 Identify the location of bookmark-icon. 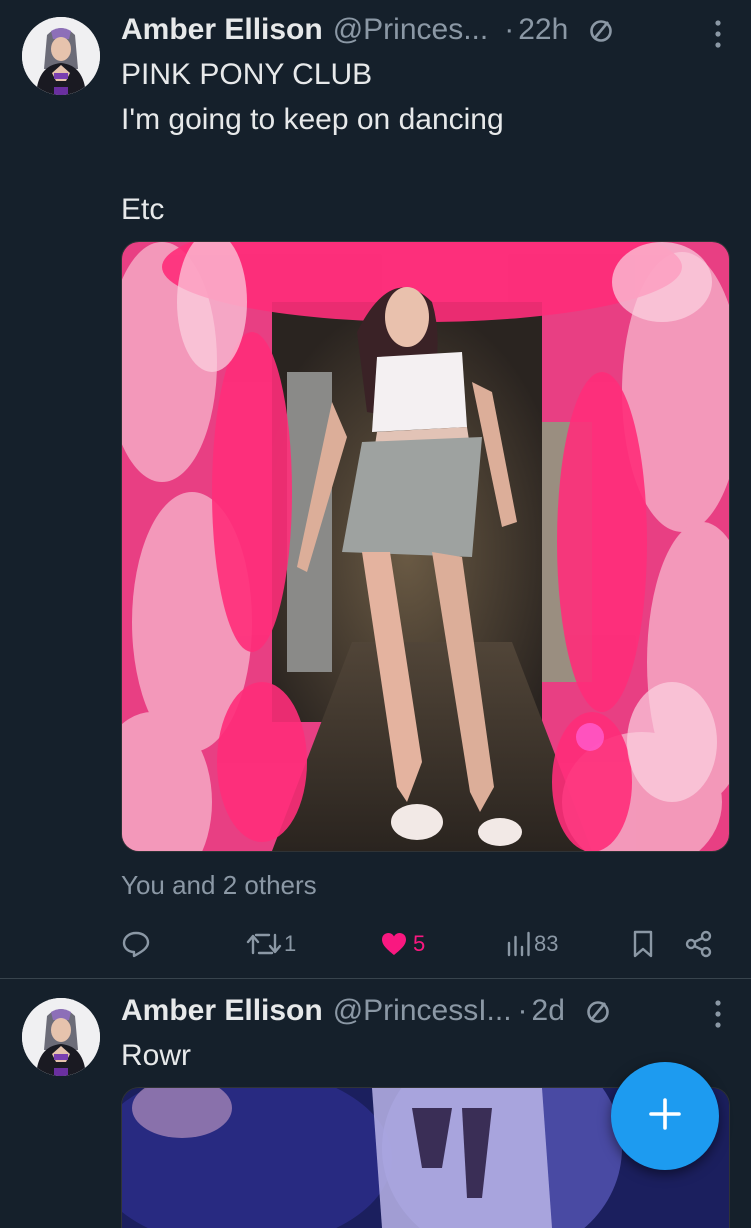
(643, 944).